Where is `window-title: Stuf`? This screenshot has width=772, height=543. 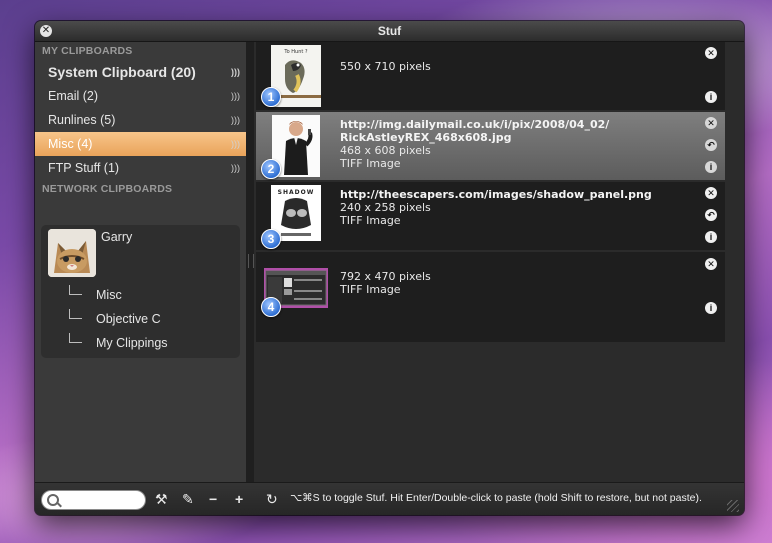 window-title: Stuf is located at coordinates (389, 31).